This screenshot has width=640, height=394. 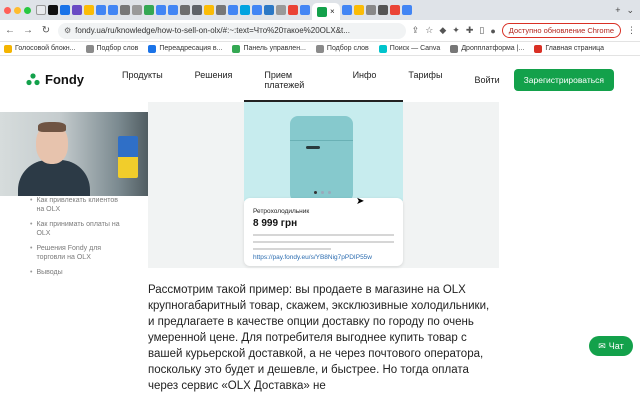 I want to click on signup-button: Зарегистрироваться, so click(x=563, y=79).